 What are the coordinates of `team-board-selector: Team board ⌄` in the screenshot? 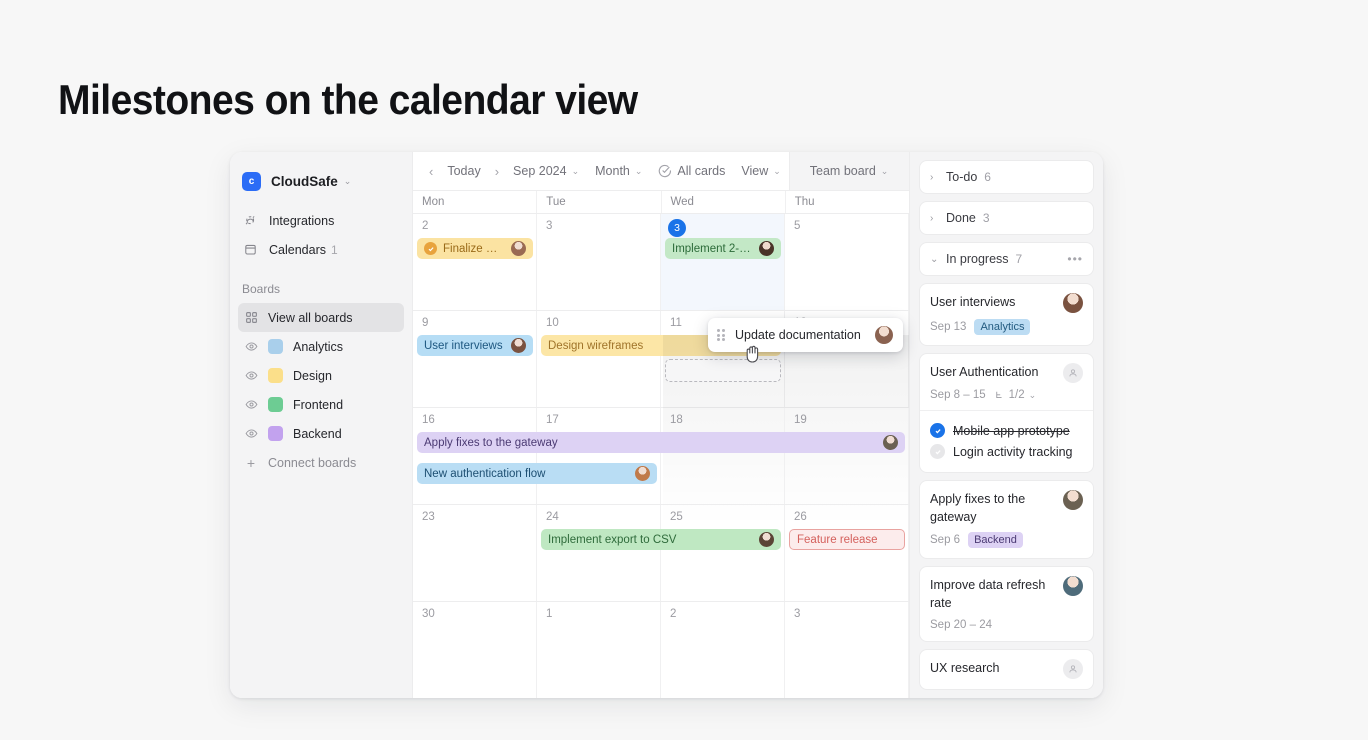 It's located at (849, 171).